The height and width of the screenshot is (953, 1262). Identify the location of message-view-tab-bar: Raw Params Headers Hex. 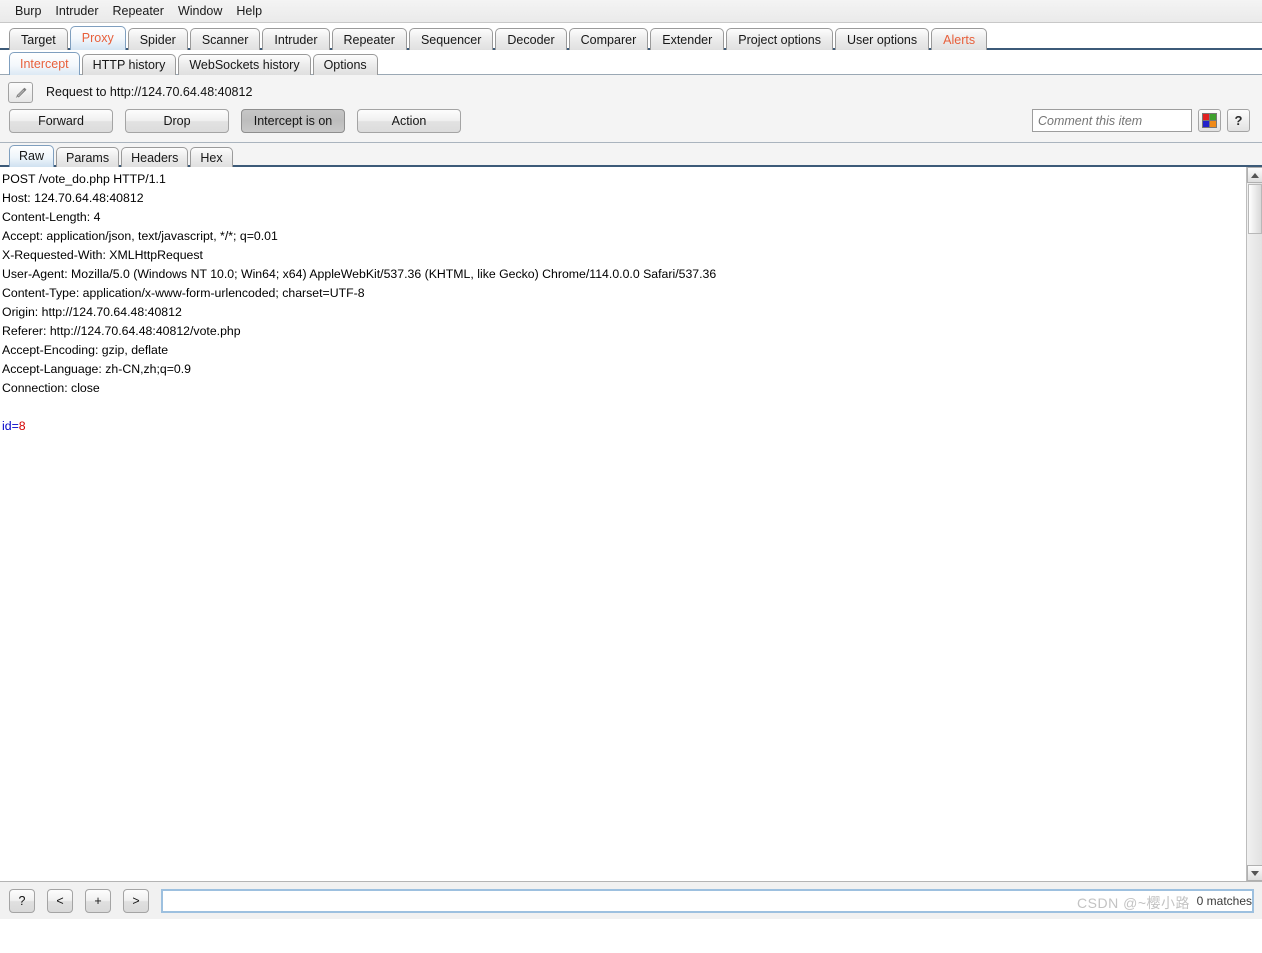
(631, 155).